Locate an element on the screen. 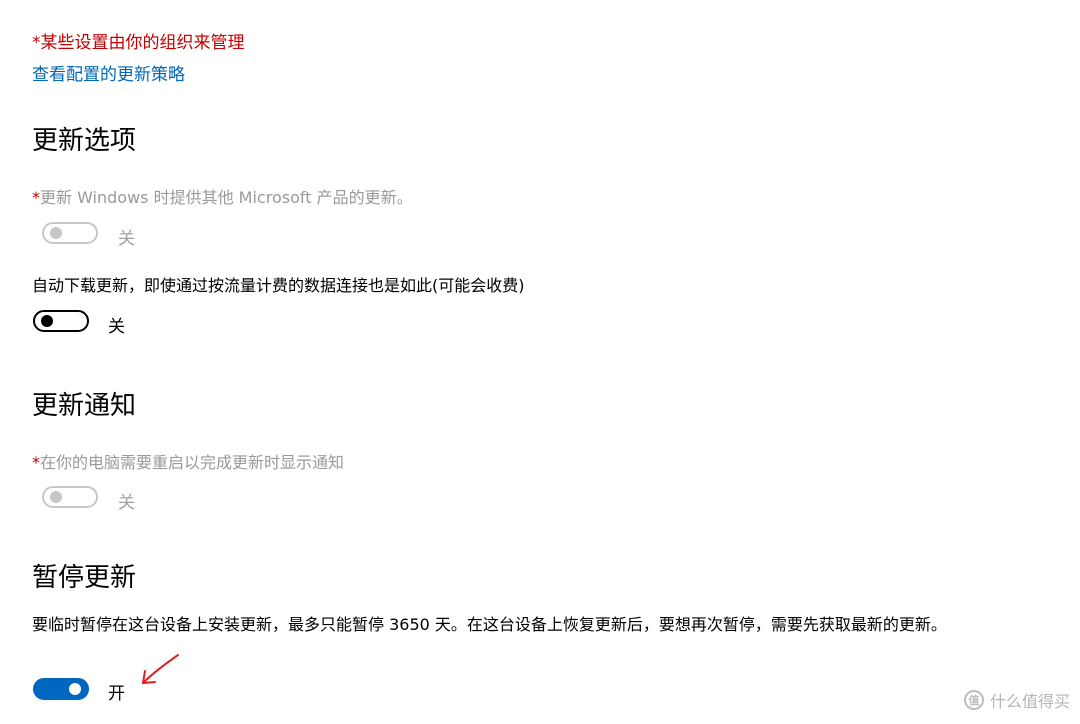  other-products-state-text: 关 is located at coordinates (126, 239).